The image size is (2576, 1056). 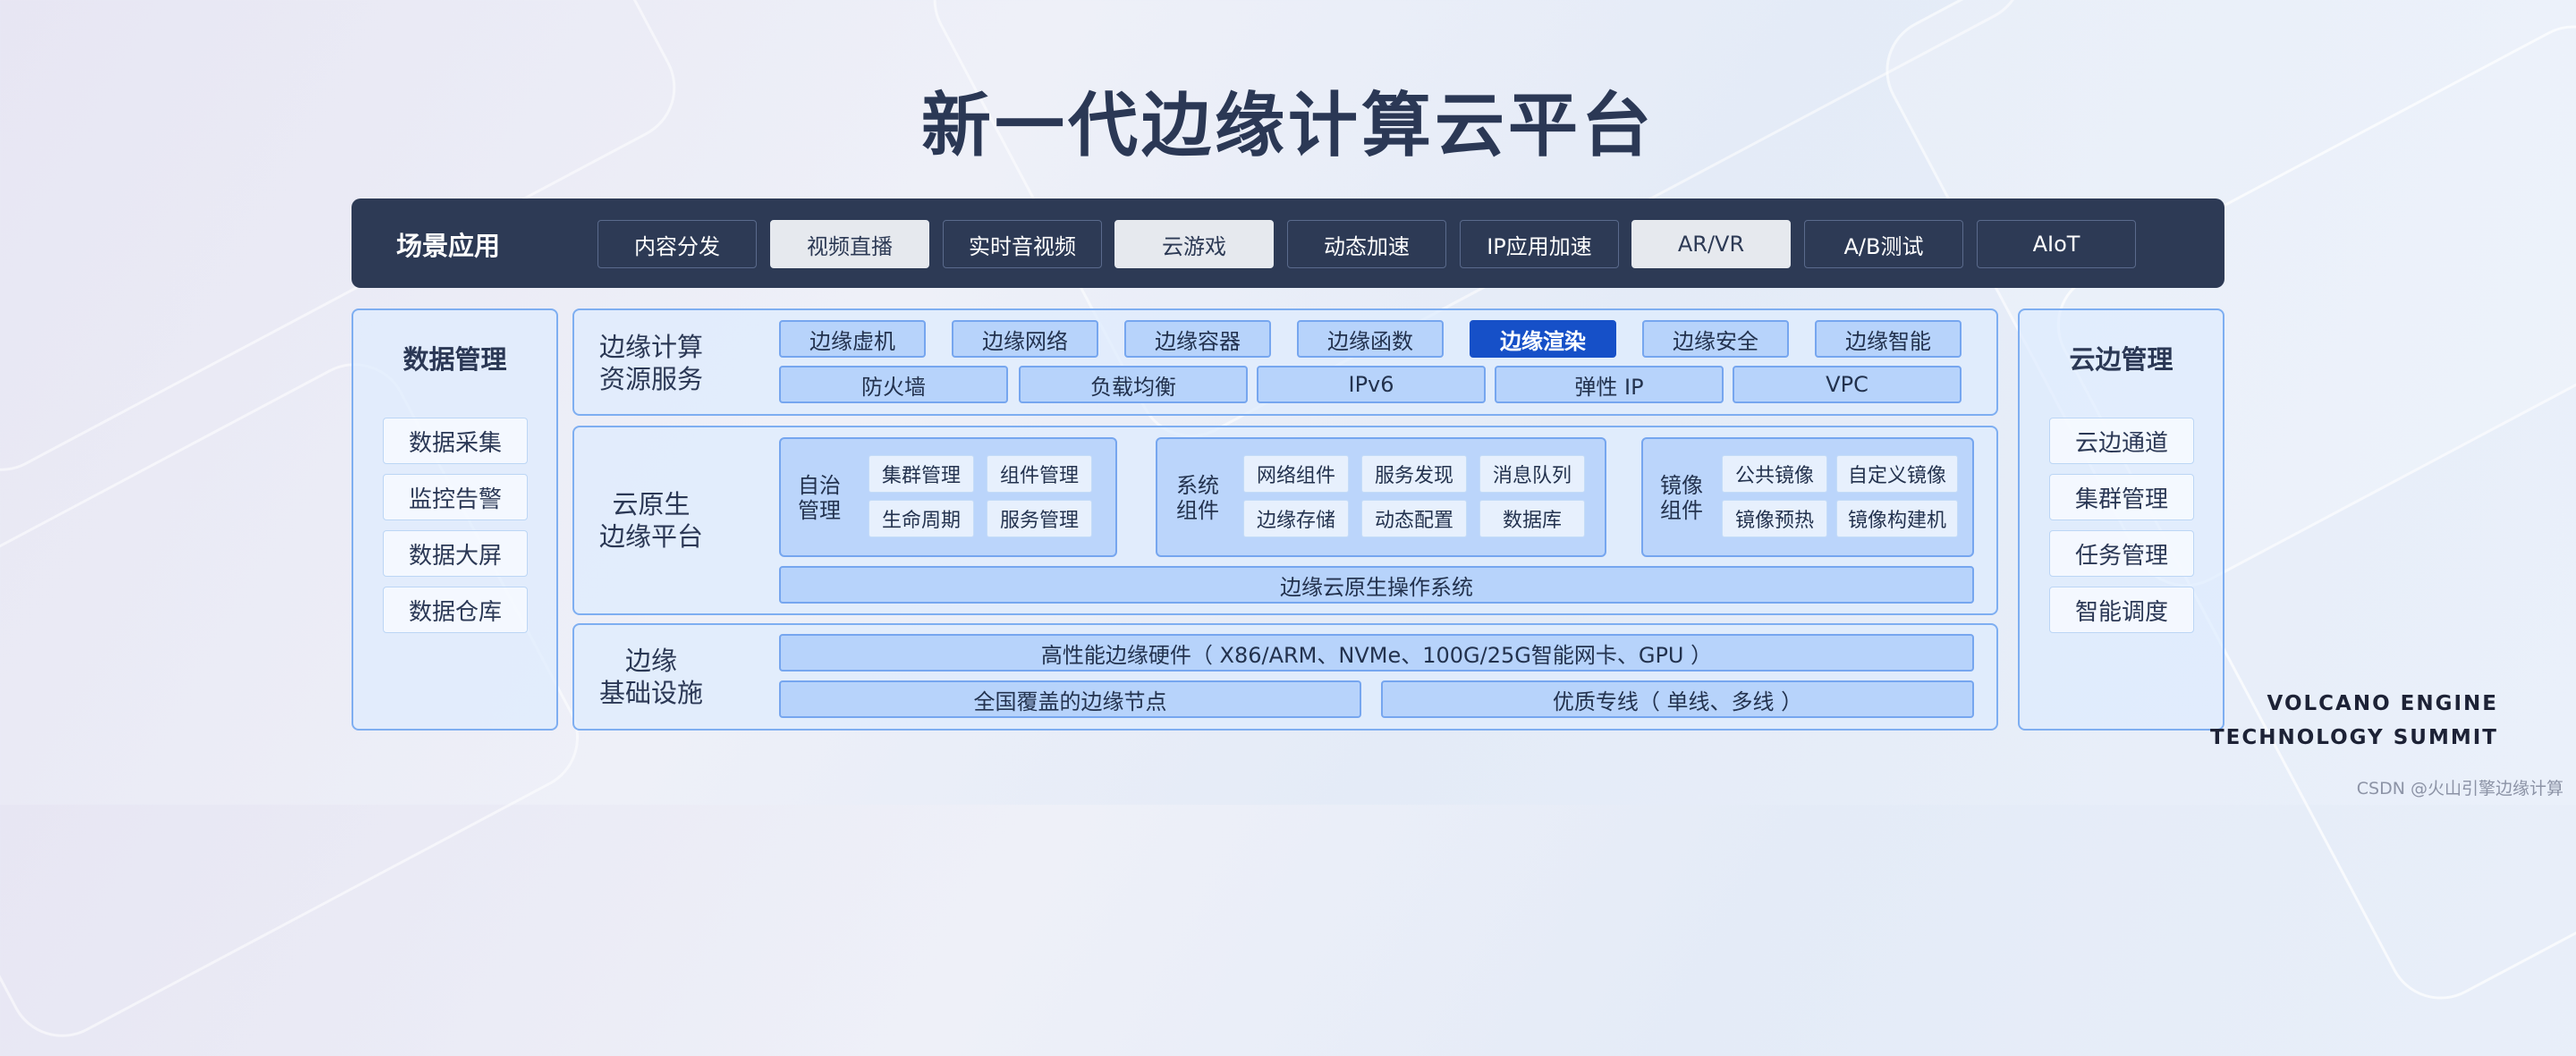 I want to click on system-component-chip: 边缘存储, so click(x=1296, y=518).